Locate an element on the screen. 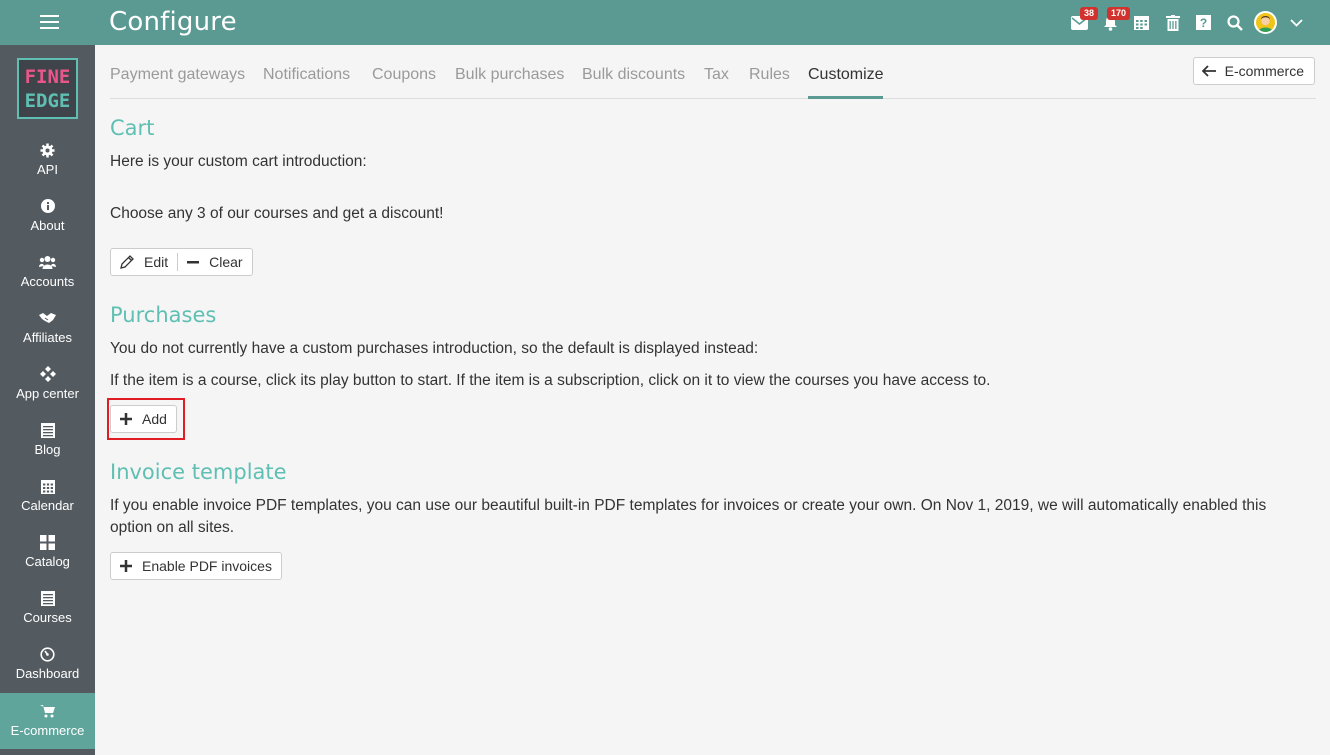 Image resolution: width=1330 pixels, height=755 pixels. chevron-down-icon is located at coordinates (1296, 22).